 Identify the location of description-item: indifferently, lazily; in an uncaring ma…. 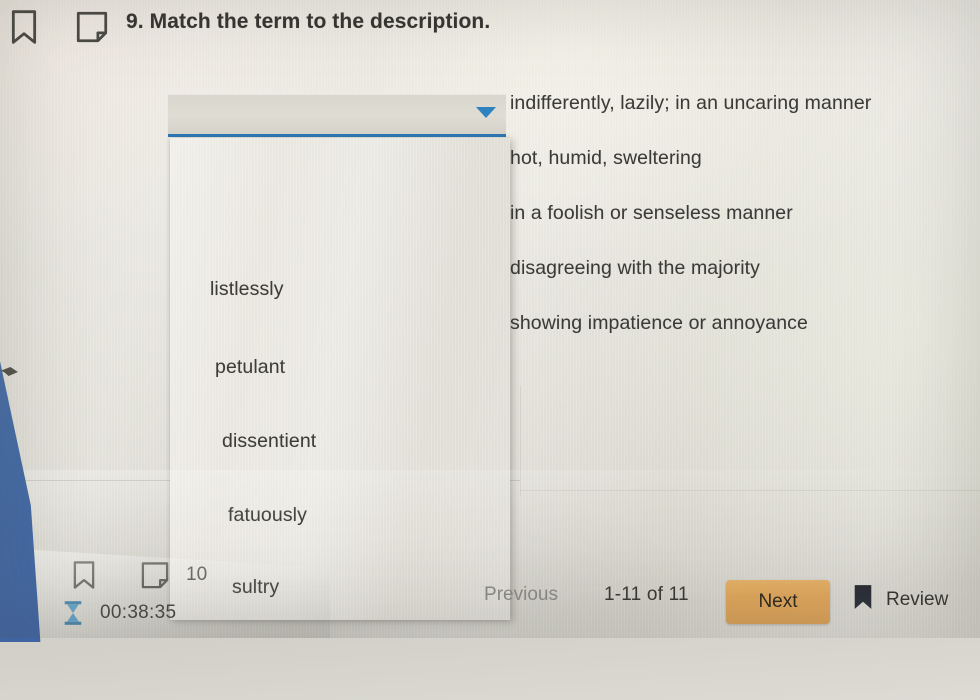
(691, 103).